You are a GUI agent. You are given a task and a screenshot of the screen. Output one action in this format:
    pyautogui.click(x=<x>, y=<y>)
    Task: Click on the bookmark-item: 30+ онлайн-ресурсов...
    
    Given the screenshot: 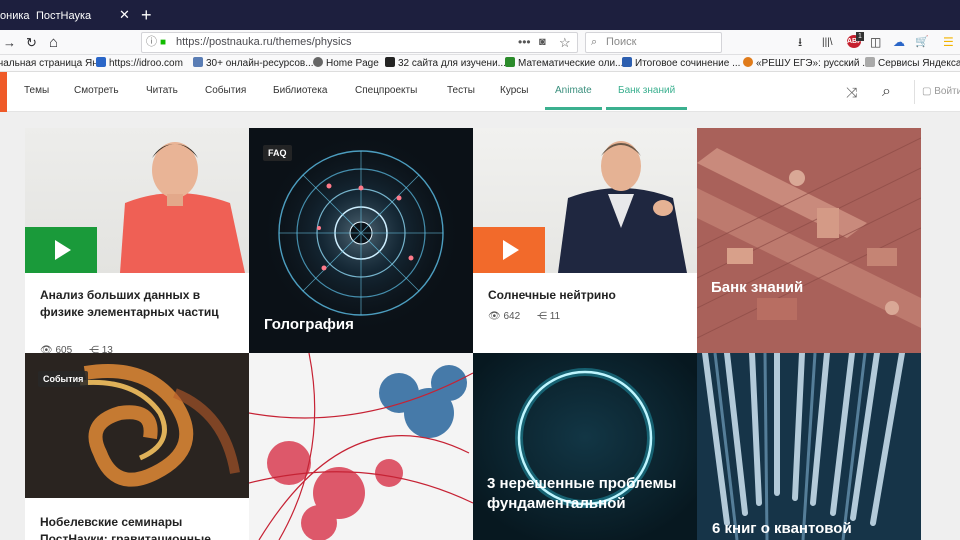 What is the action you would take?
    pyautogui.click(x=253, y=63)
    